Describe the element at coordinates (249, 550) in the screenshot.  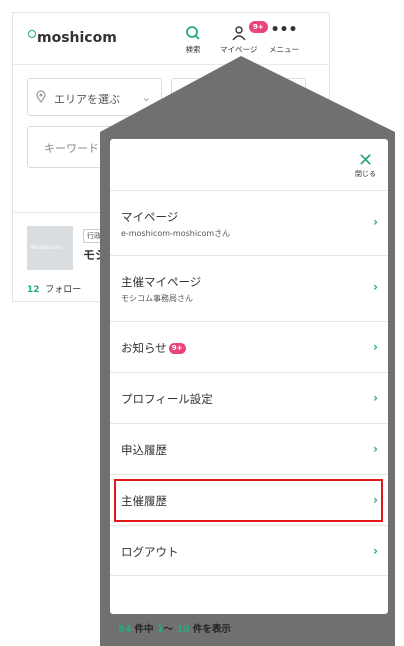
I see `menu-item-logout: ログアウト ›` at that location.